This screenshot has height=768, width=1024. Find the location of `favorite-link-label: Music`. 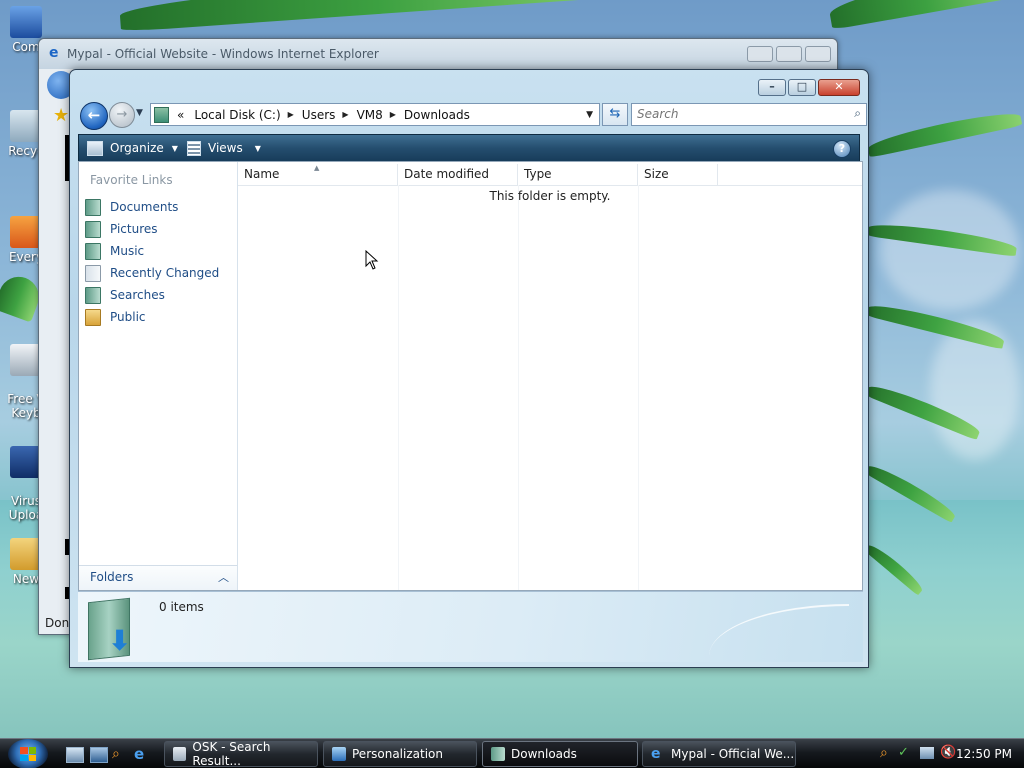

favorite-link-label: Music is located at coordinates (127, 251).